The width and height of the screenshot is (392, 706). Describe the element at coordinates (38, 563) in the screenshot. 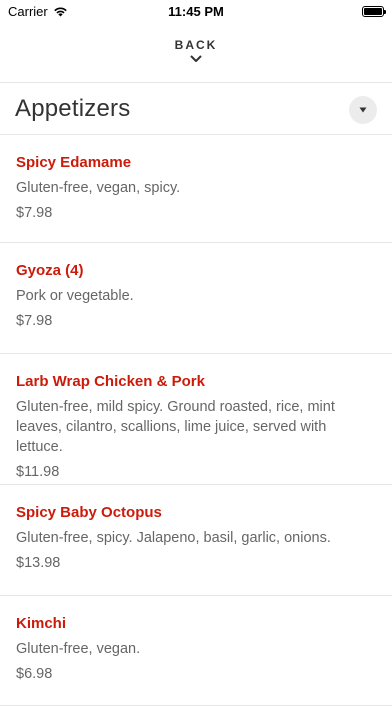

I see `item-price: $13.98` at that location.